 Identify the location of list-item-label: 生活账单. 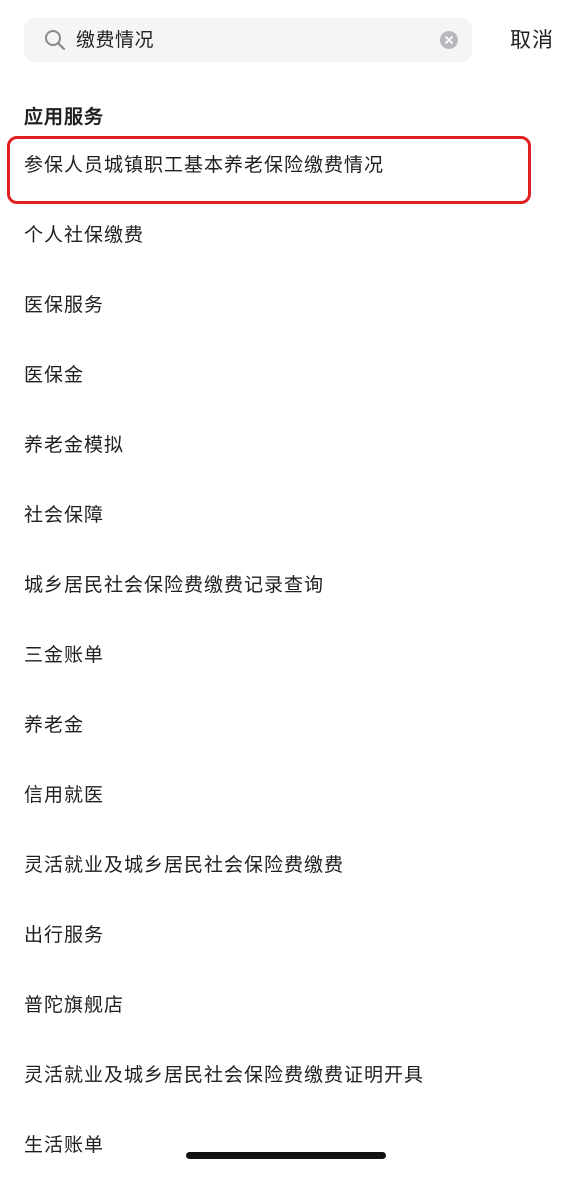
(64, 1145).